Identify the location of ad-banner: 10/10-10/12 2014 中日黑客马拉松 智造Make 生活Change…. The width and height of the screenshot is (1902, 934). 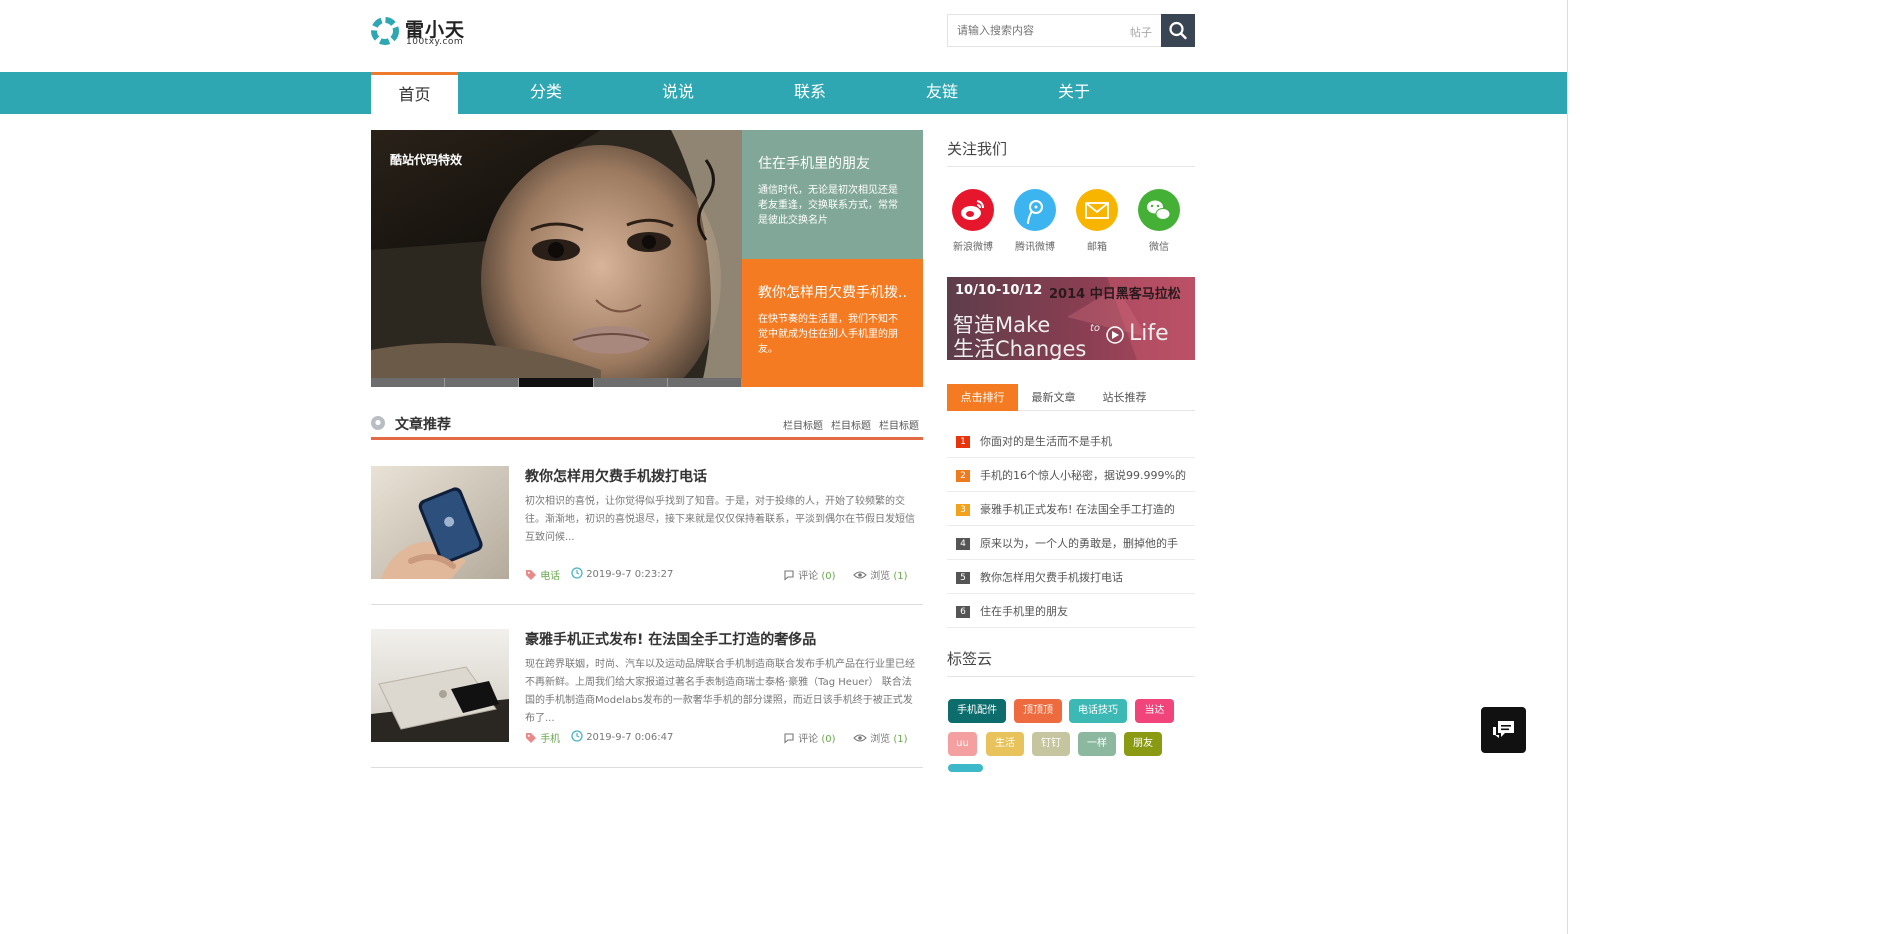
(1071, 318).